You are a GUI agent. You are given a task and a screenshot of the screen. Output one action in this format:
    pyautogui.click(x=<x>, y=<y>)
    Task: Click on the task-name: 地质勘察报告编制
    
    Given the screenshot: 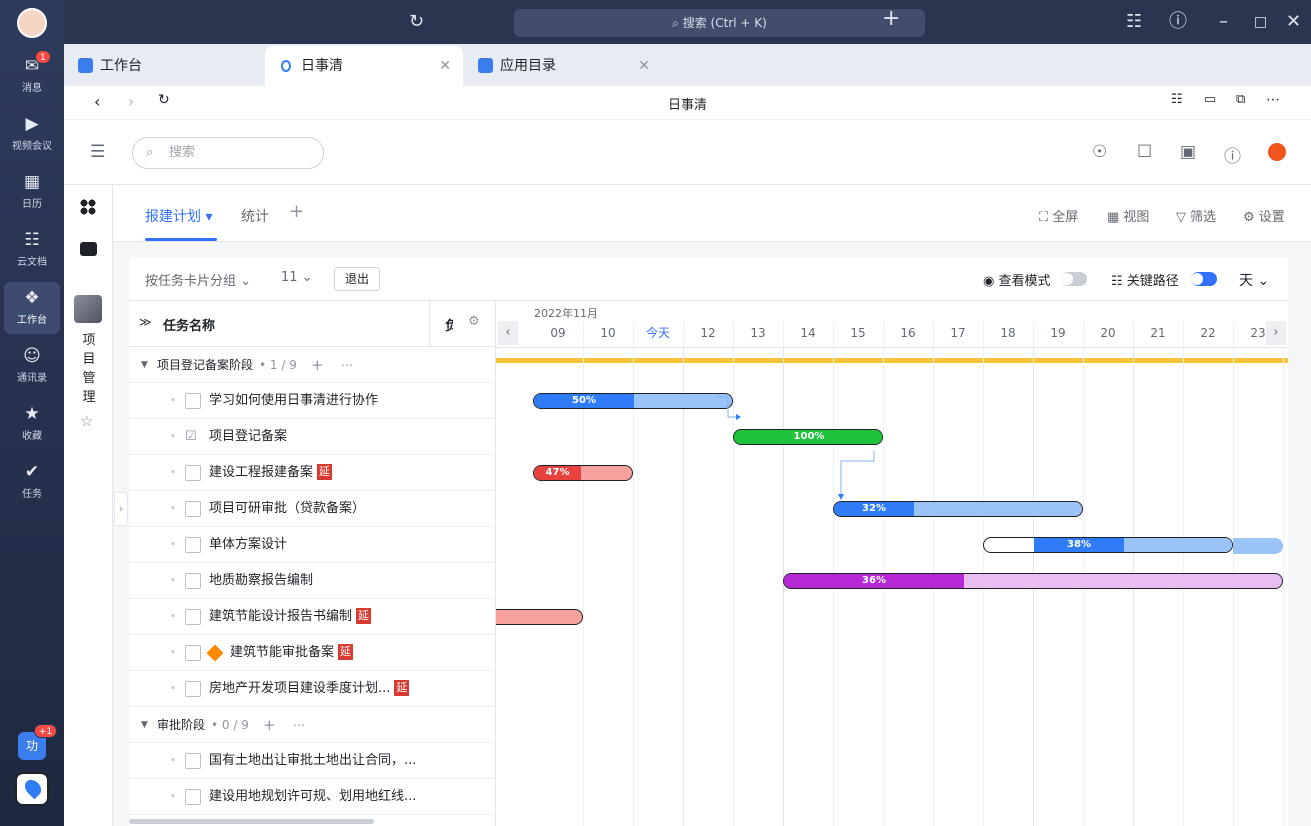 What is the action you would take?
    pyautogui.click(x=261, y=581)
    